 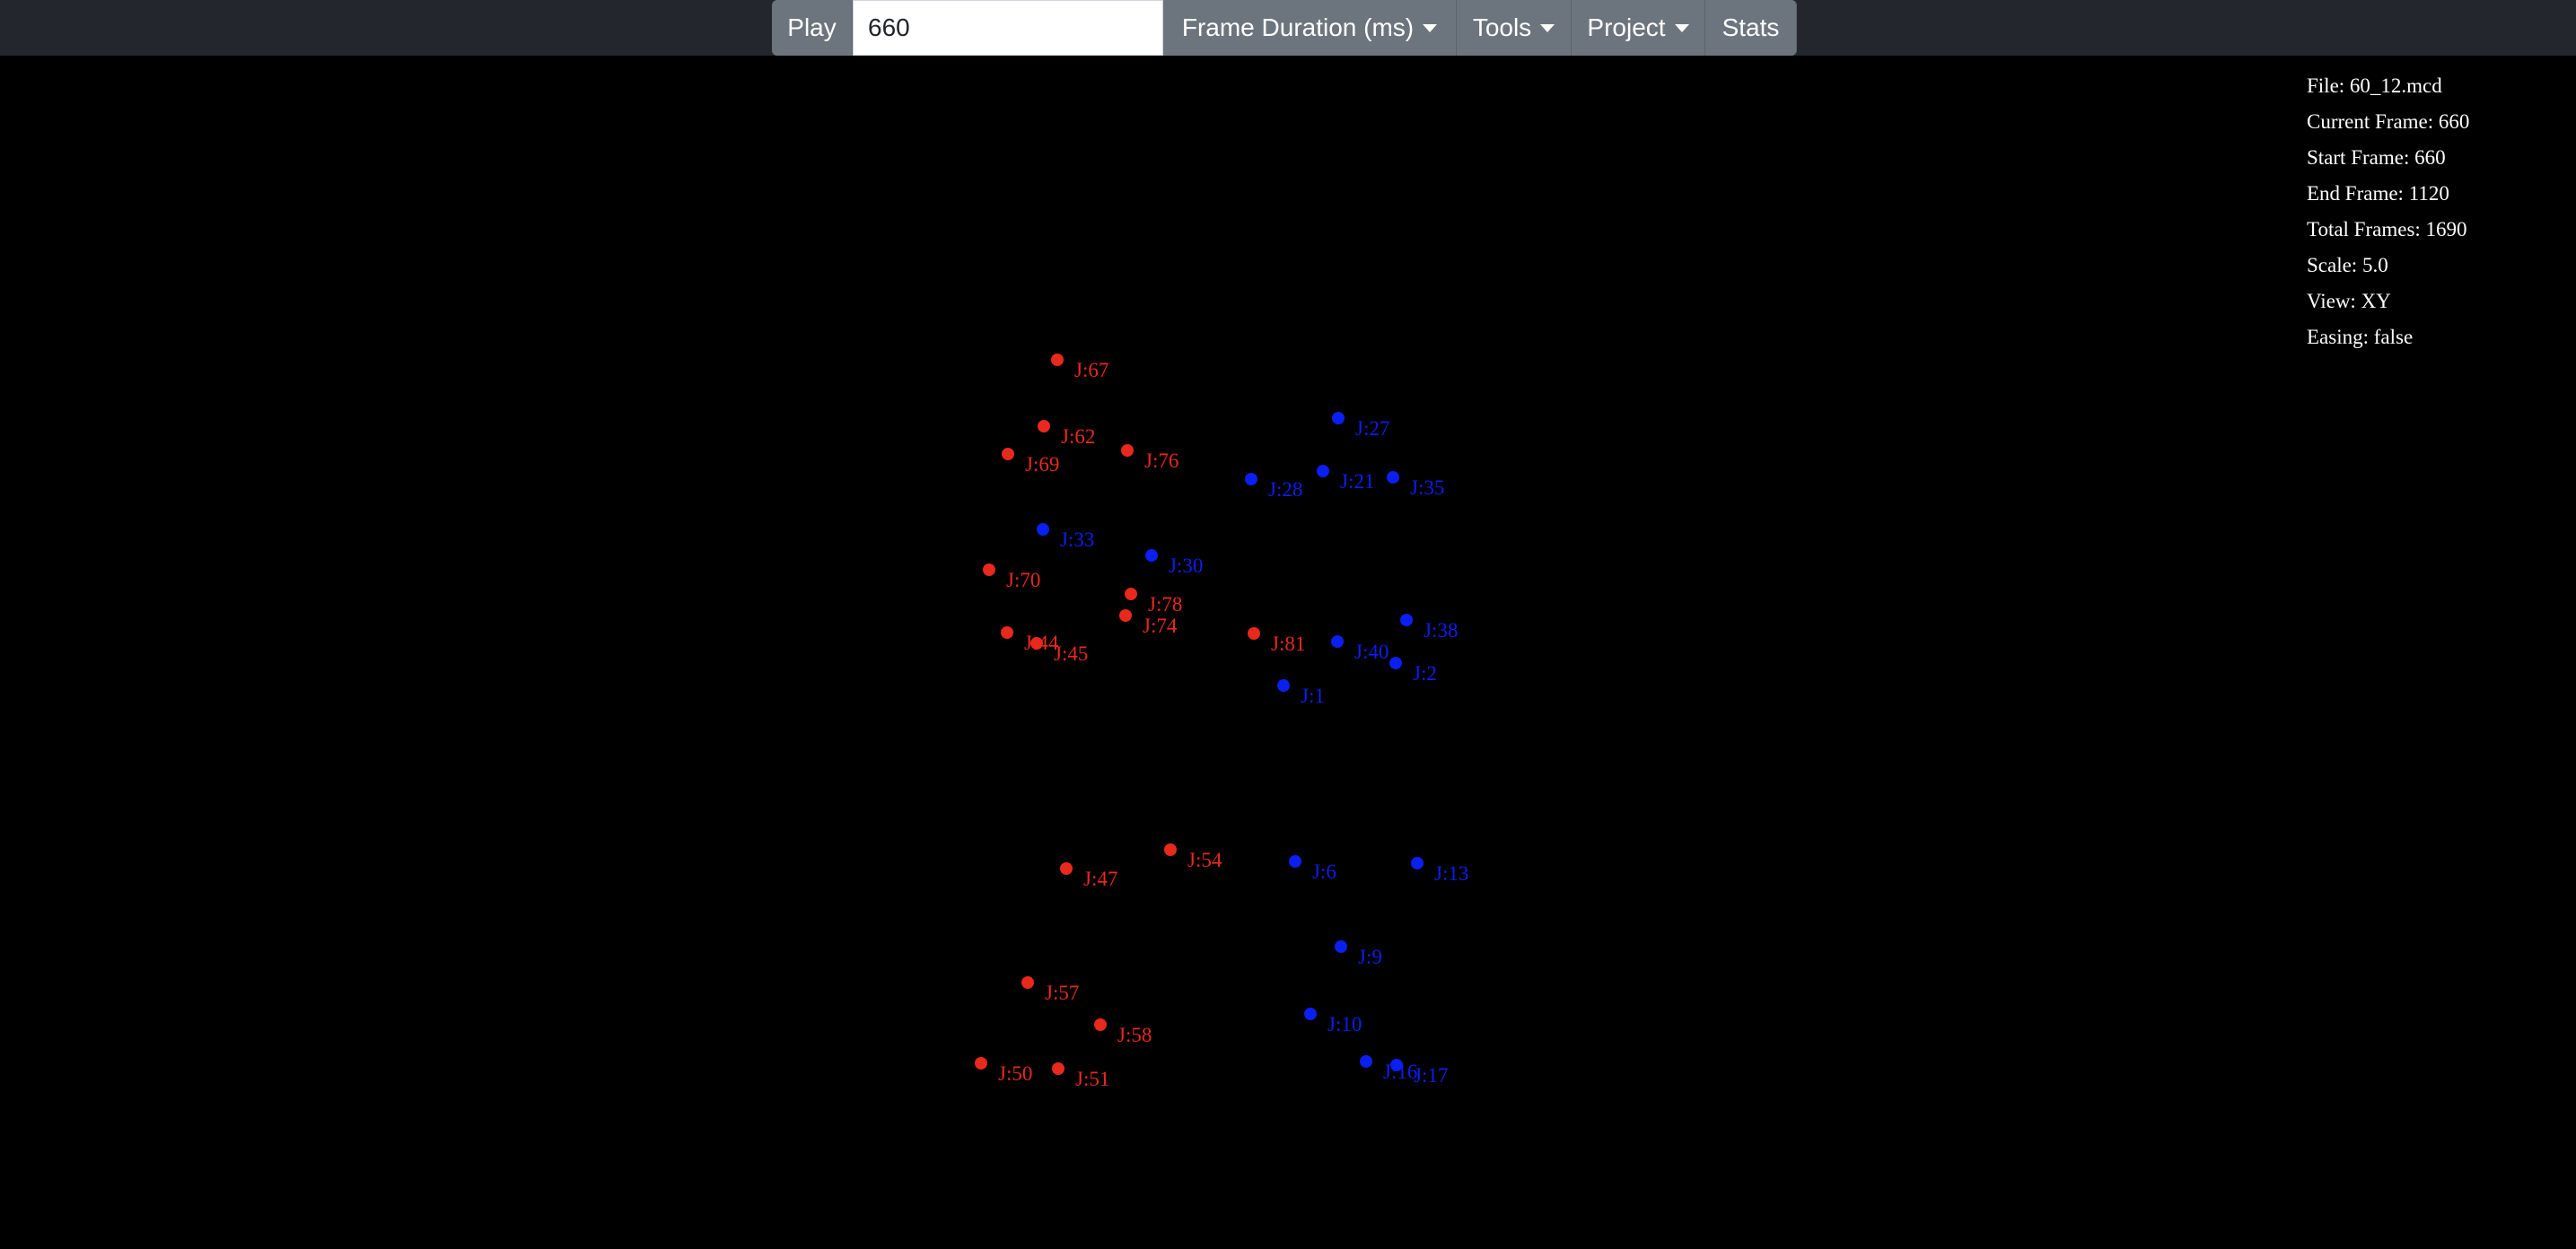 I want to click on joint-label: J:62, so click(x=1078, y=437).